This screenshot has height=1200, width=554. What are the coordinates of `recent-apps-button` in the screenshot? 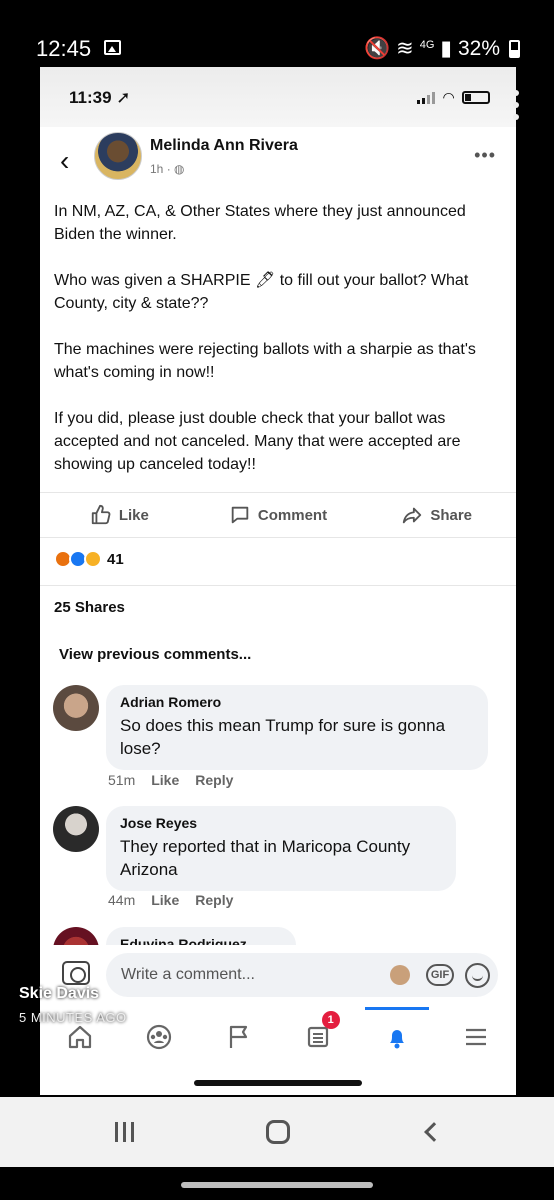 It's located at (124, 1132).